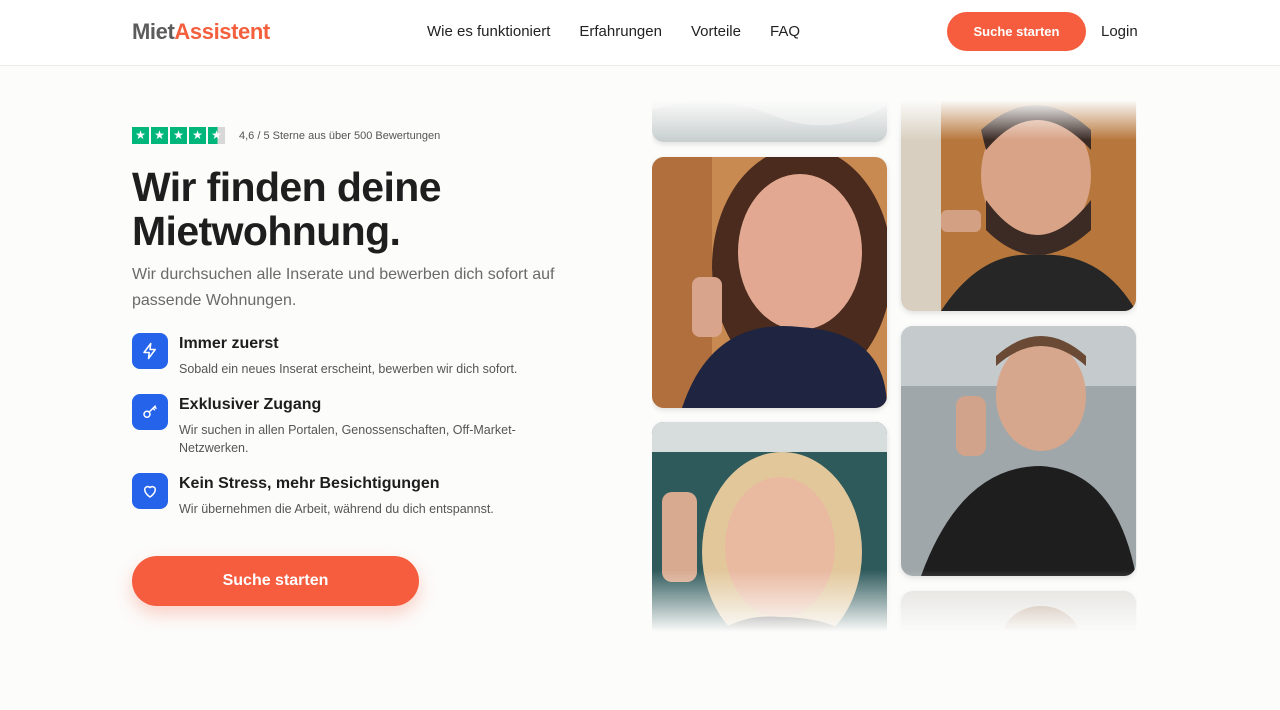 This screenshot has height=710, width=1280. Describe the element at coordinates (1016, 31) in the screenshot. I see `header-start-search-button: Suche starten` at that location.